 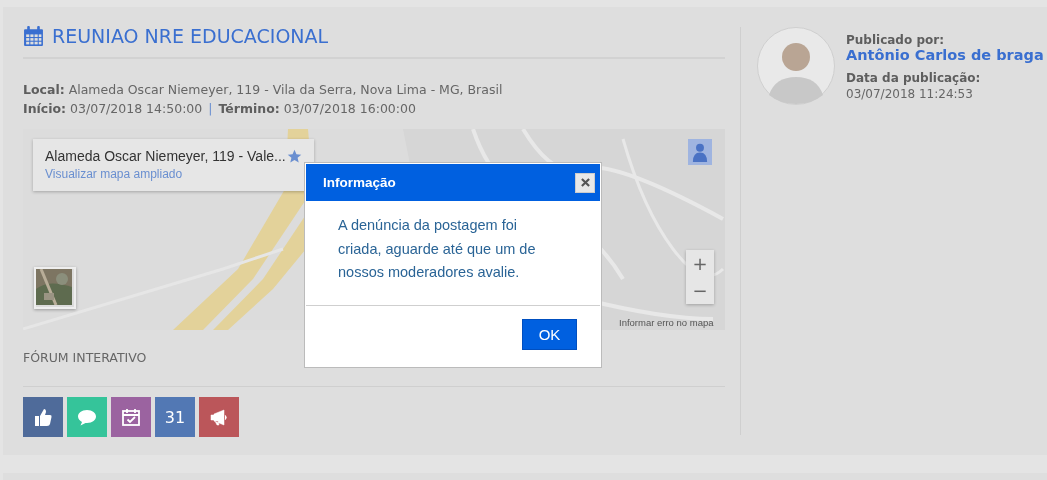 I want to click on calendar-check-icon, so click(x=131, y=417).